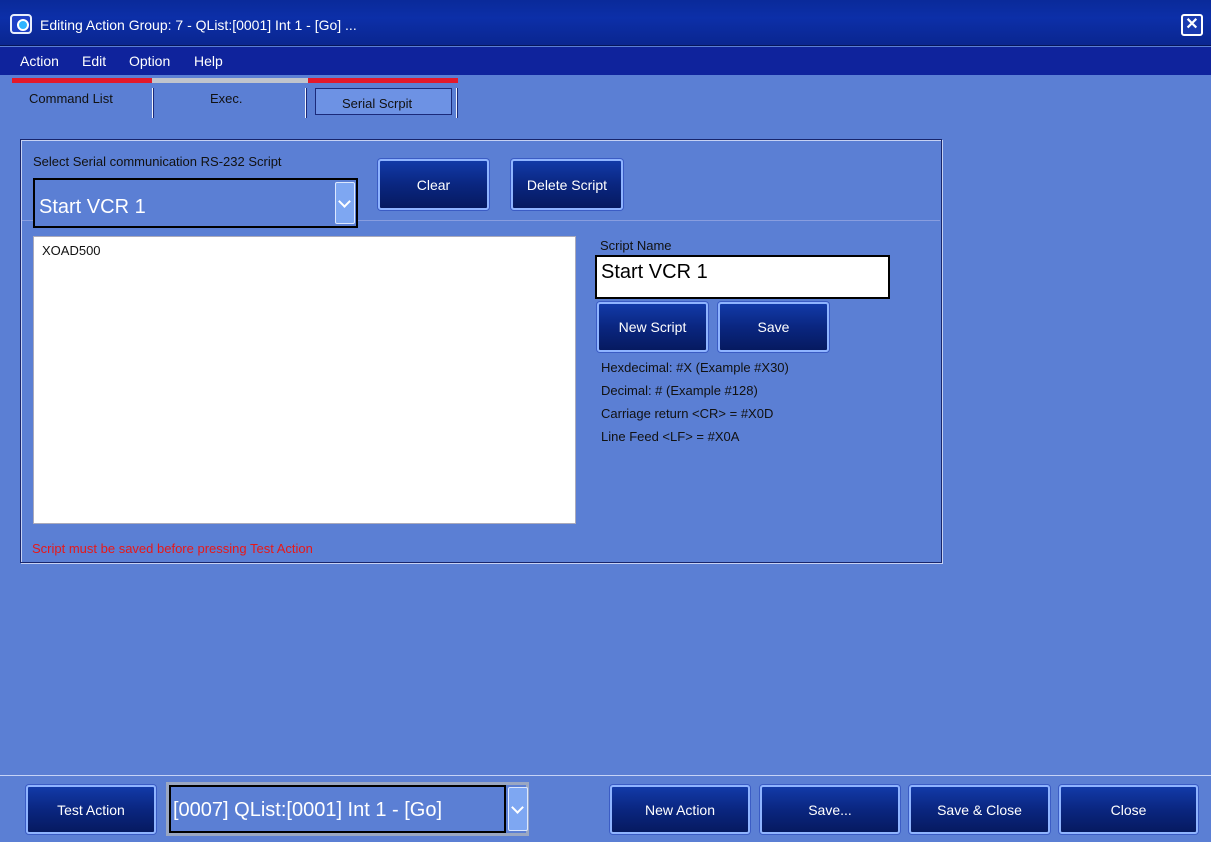 The image size is (1211, 842). What do you see at coordinates (195, 203) in the screenshot?
I see `script-select-dropdown: Start VCR 1` at bounding box center [195, 203].